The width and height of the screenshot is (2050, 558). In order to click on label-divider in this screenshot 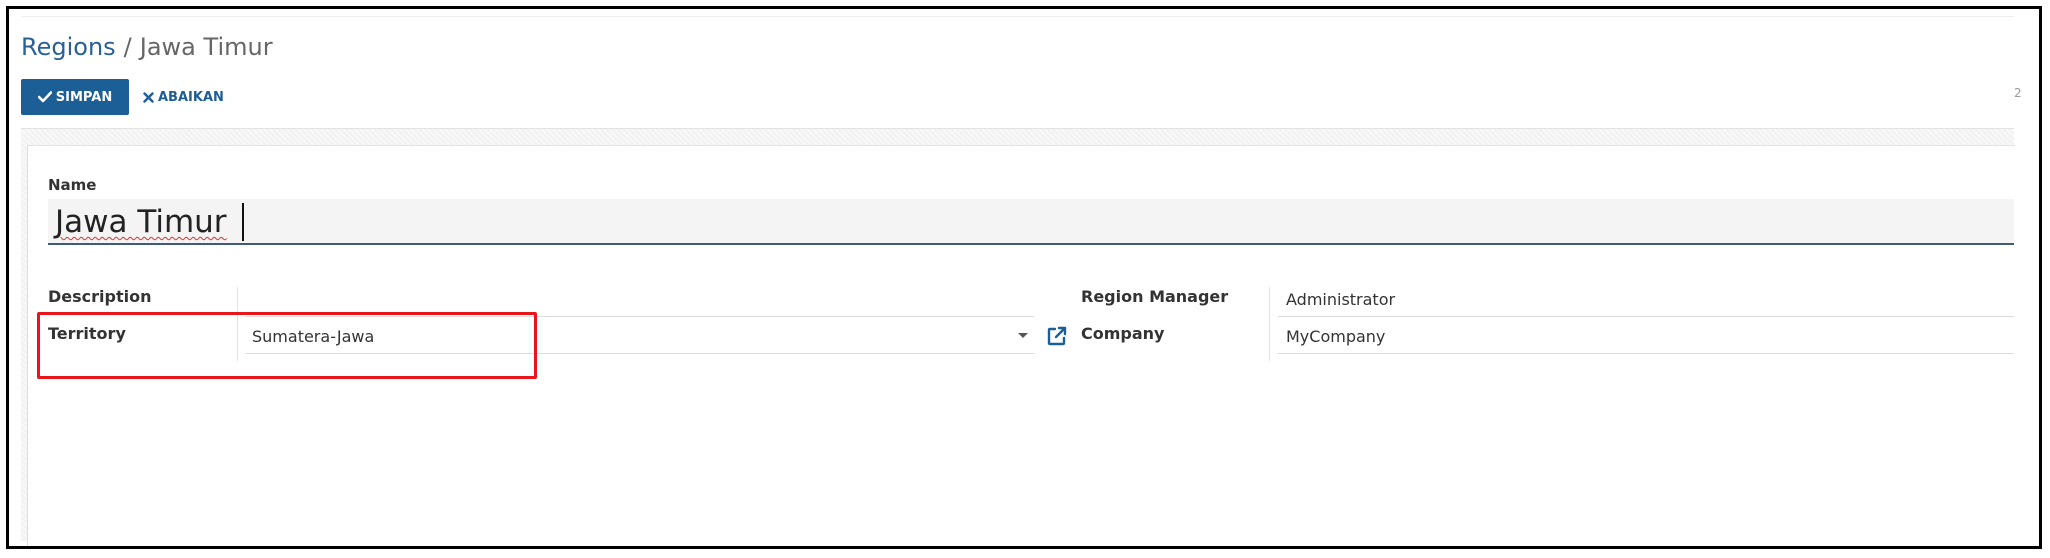, I will do `click(237, 324)`.